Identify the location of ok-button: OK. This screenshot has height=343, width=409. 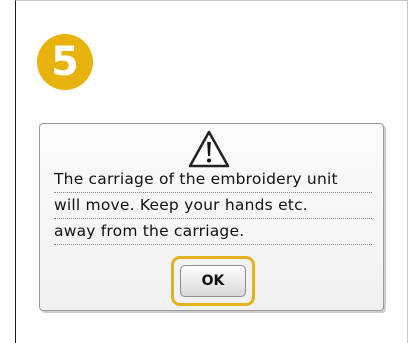
(213, 281).